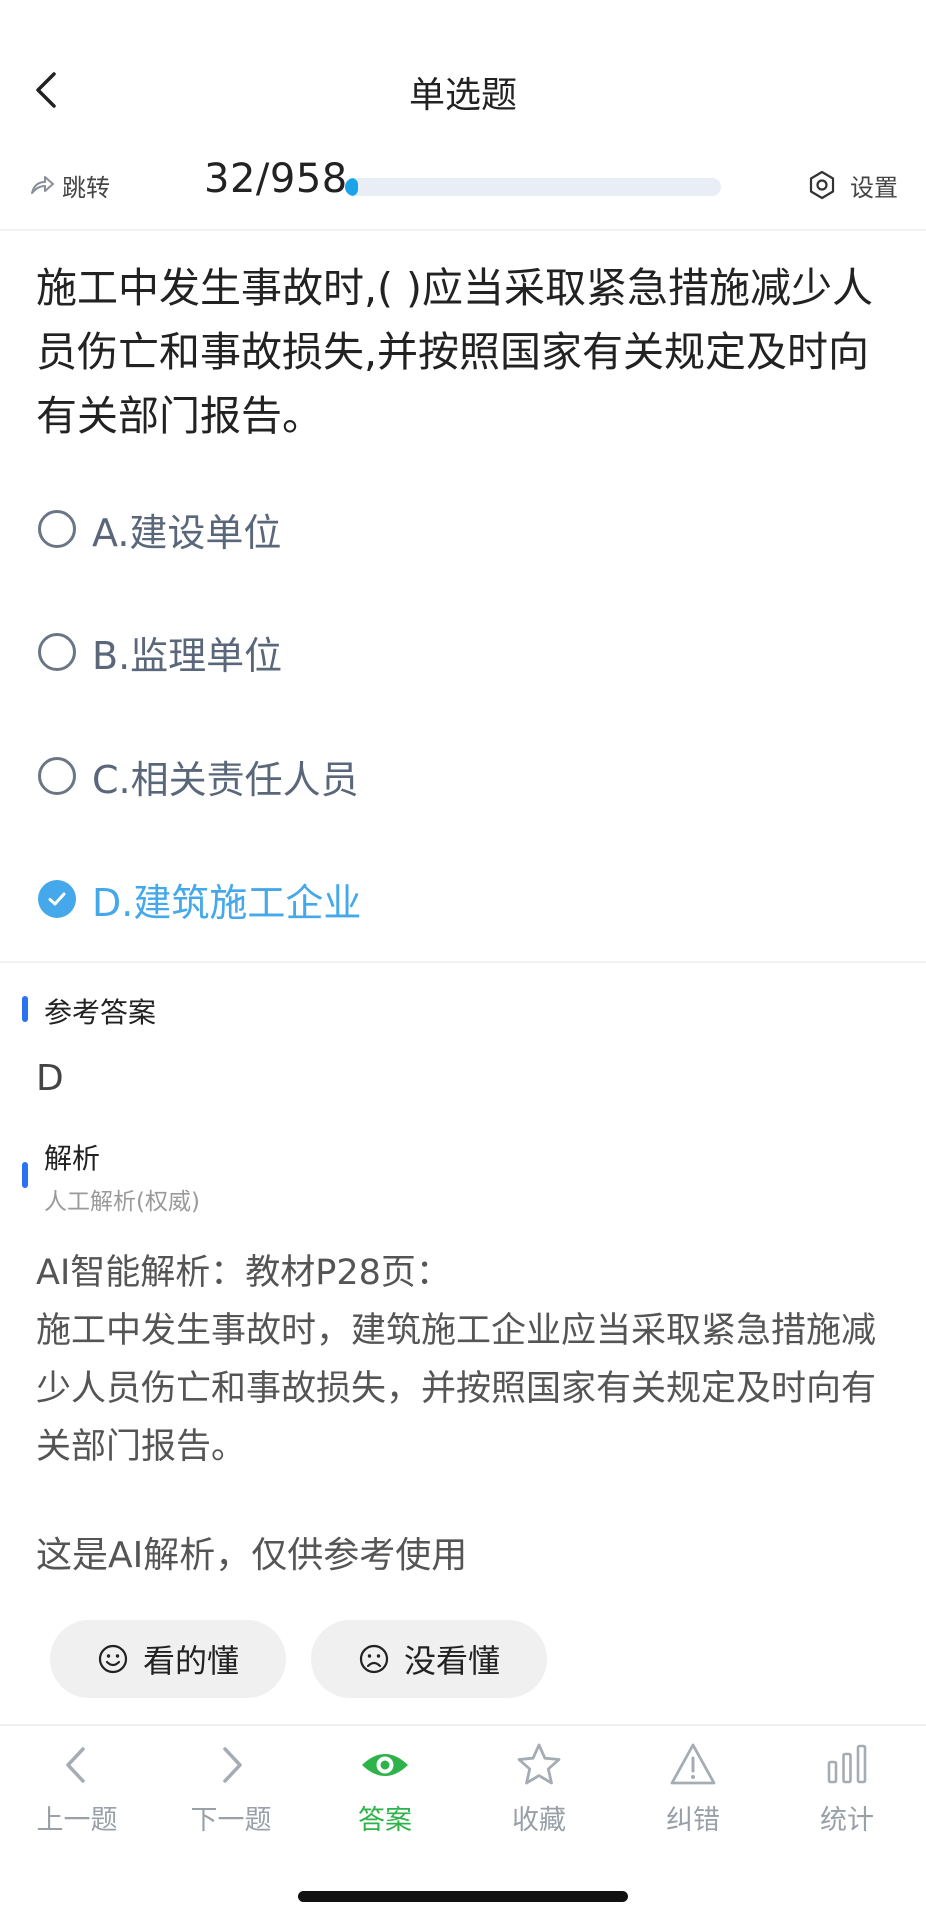  Describe the element at coordinates (539, 1790) in the screenshot. I see `nav-favorite: 收藏` at that location.